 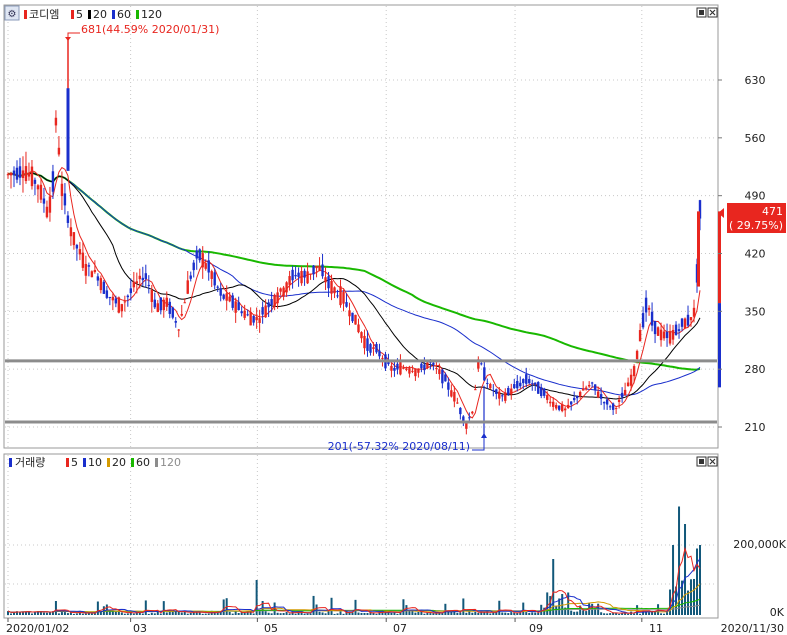 What do you see at coordinates (752, 346) in the screenshot?
I see `y-axis-ticks: 630 560 490 420 350 280 210 200,000K 0K` at bounding box center [752, 346].